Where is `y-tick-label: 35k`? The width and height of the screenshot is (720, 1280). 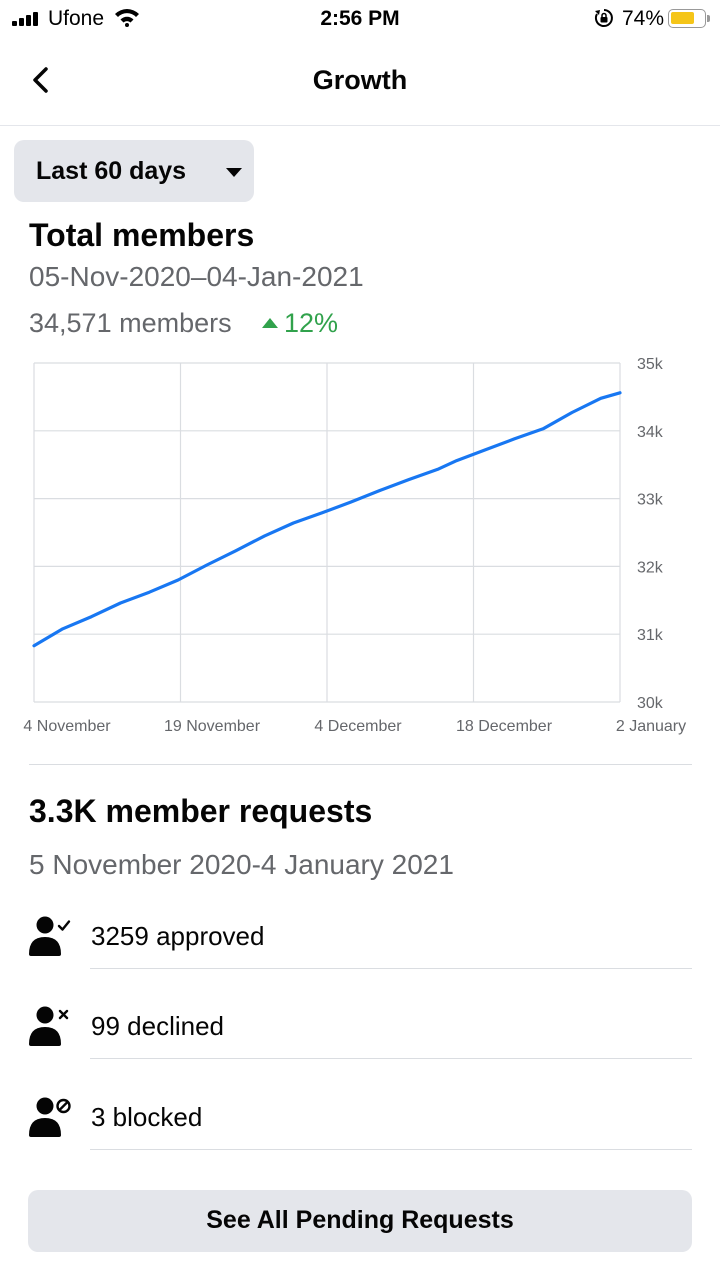 y-tick-label: 35k is located at coordinates (650, 364).